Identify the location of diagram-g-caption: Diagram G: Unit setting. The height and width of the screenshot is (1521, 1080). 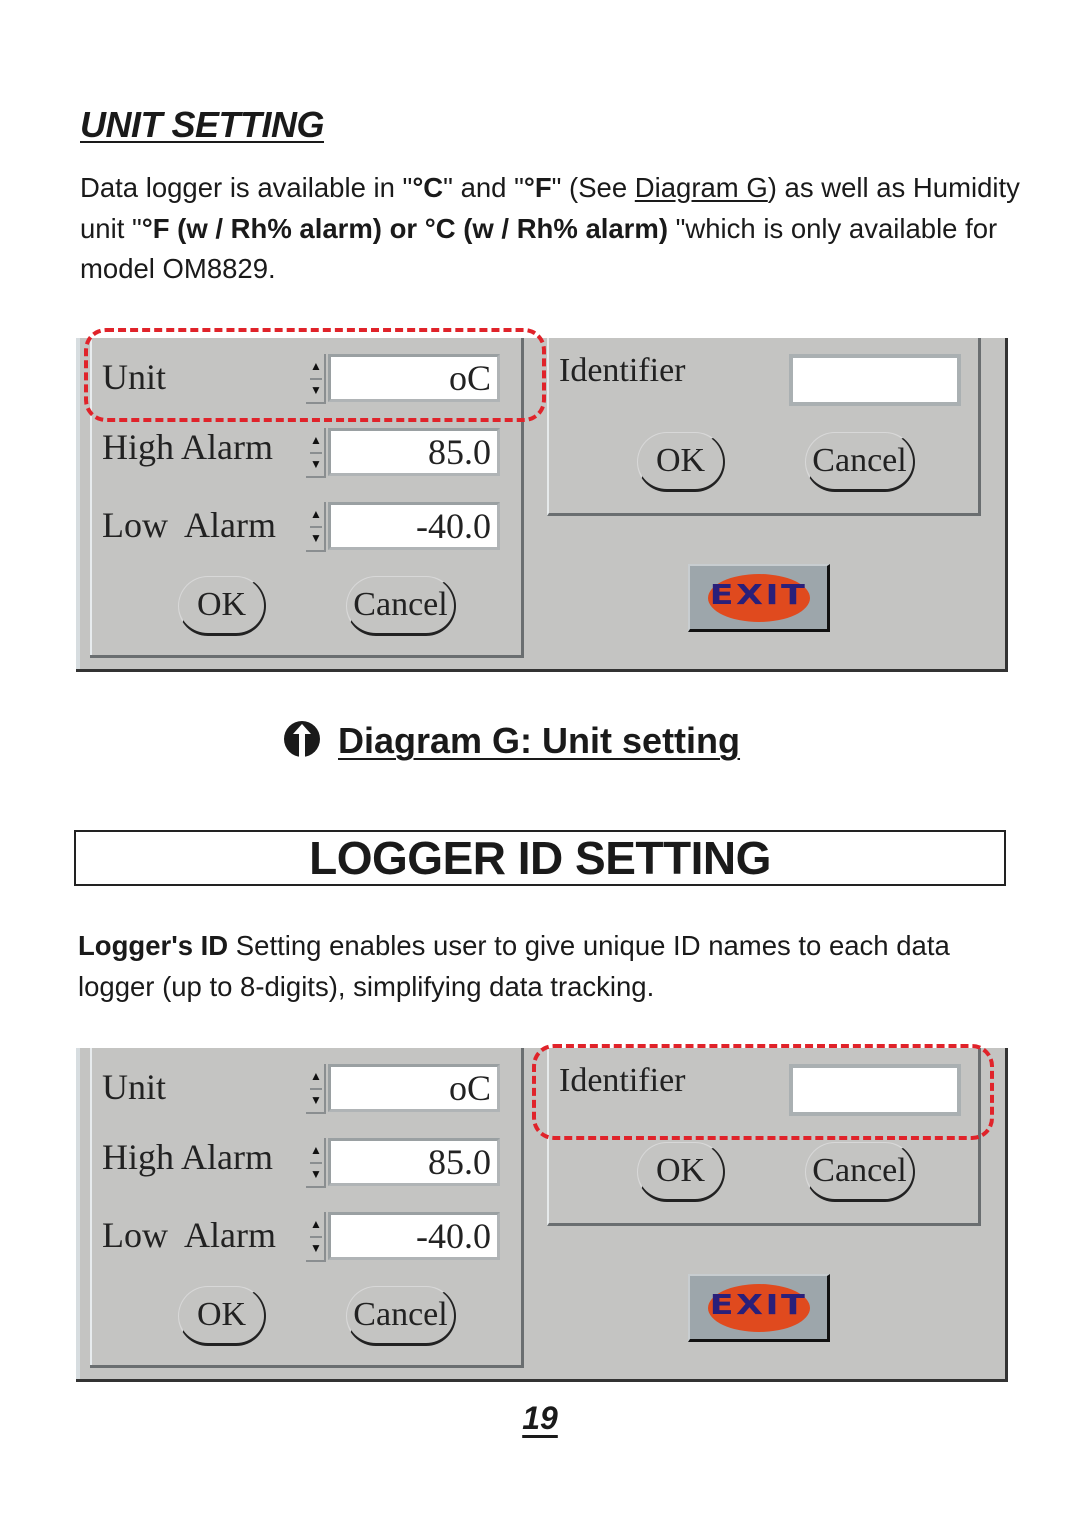
(512, 741).